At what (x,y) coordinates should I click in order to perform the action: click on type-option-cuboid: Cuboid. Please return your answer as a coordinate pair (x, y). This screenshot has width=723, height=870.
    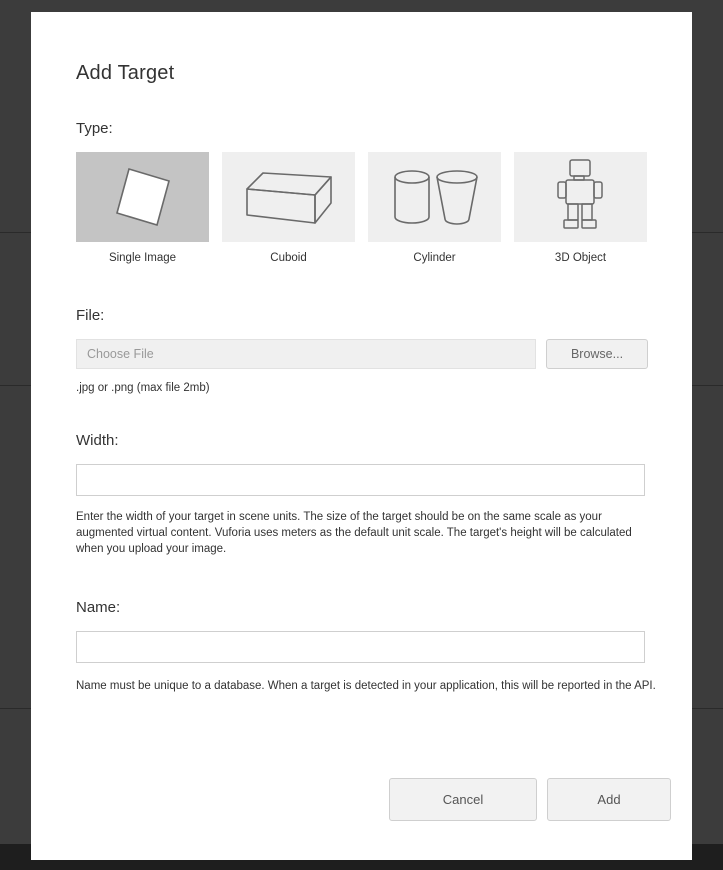
    Looking at the image, I should click on (288, 212).